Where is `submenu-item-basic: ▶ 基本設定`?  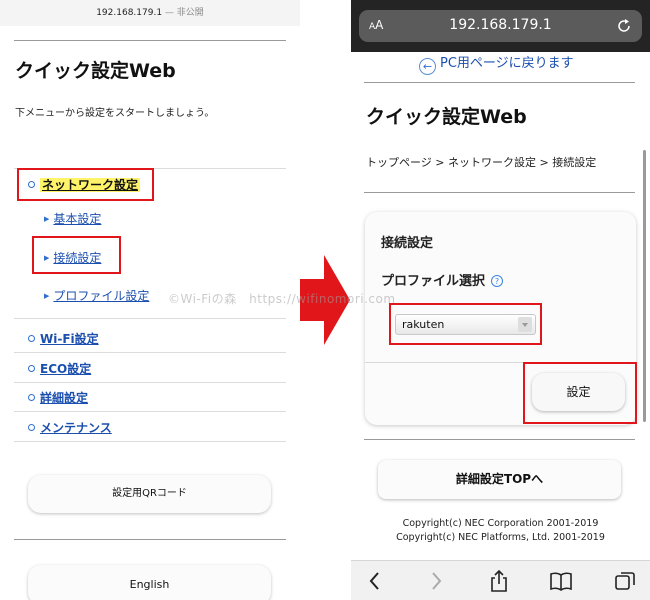
submenu-item-basic: ▶ 基本設定 is located at coordinates (72, 218).